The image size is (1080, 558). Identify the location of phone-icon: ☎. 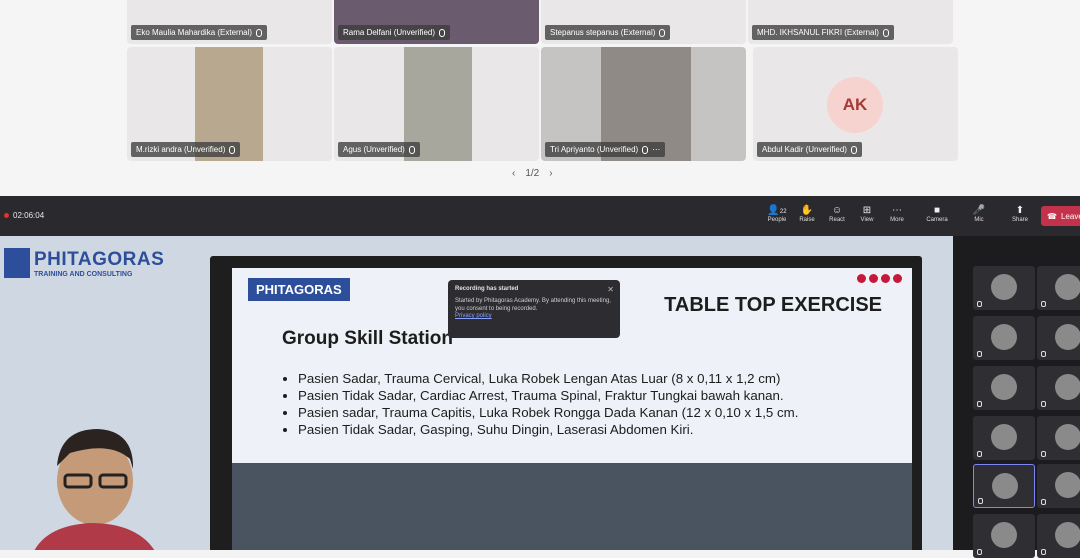
(1052, 216).